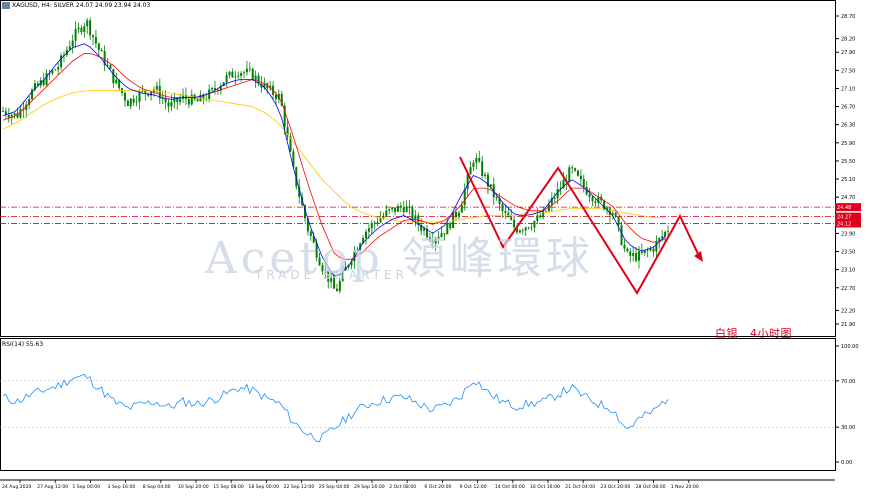 The image size is (870, 498). Describe the element at coordinates (122, 487) in the screenshot. I see `time-tick-label: 3 Sep 16:00` at that location.